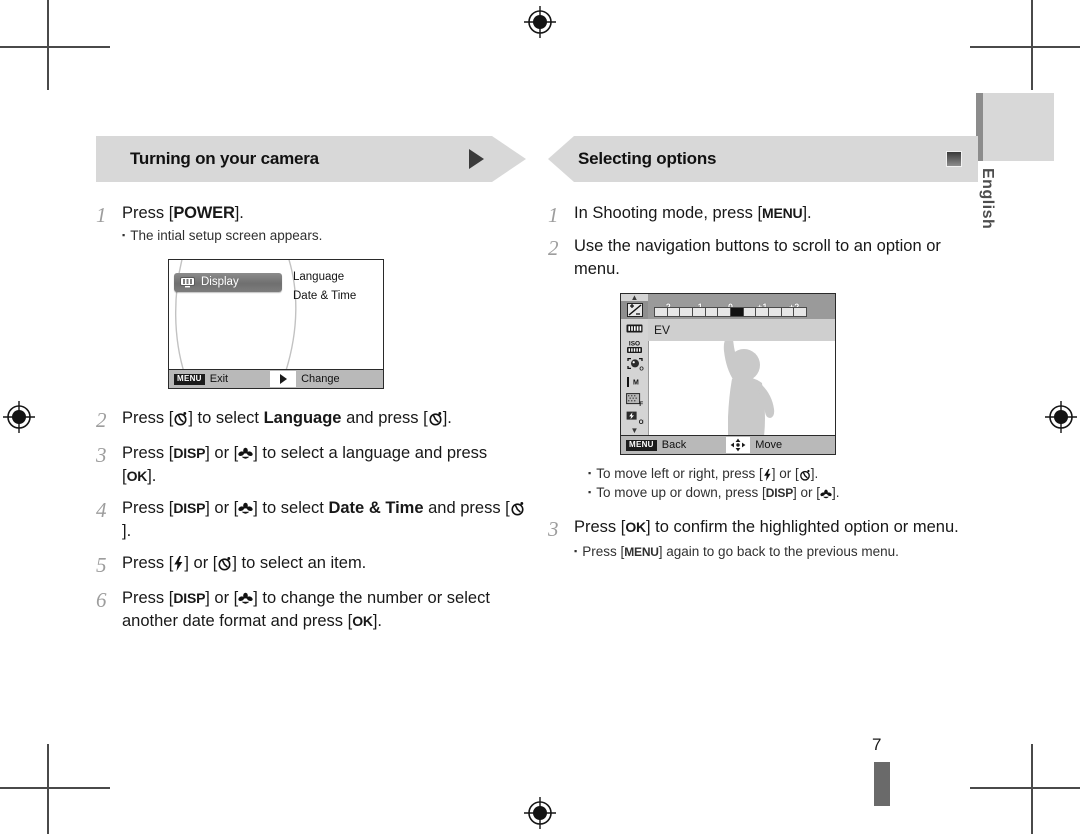 The width and height of the screenshot is (1080, 834). What do you see at coordinates (178, 563) in the screenshot?
I see `flash-bolt-icon` at bounding box center [178, 563].